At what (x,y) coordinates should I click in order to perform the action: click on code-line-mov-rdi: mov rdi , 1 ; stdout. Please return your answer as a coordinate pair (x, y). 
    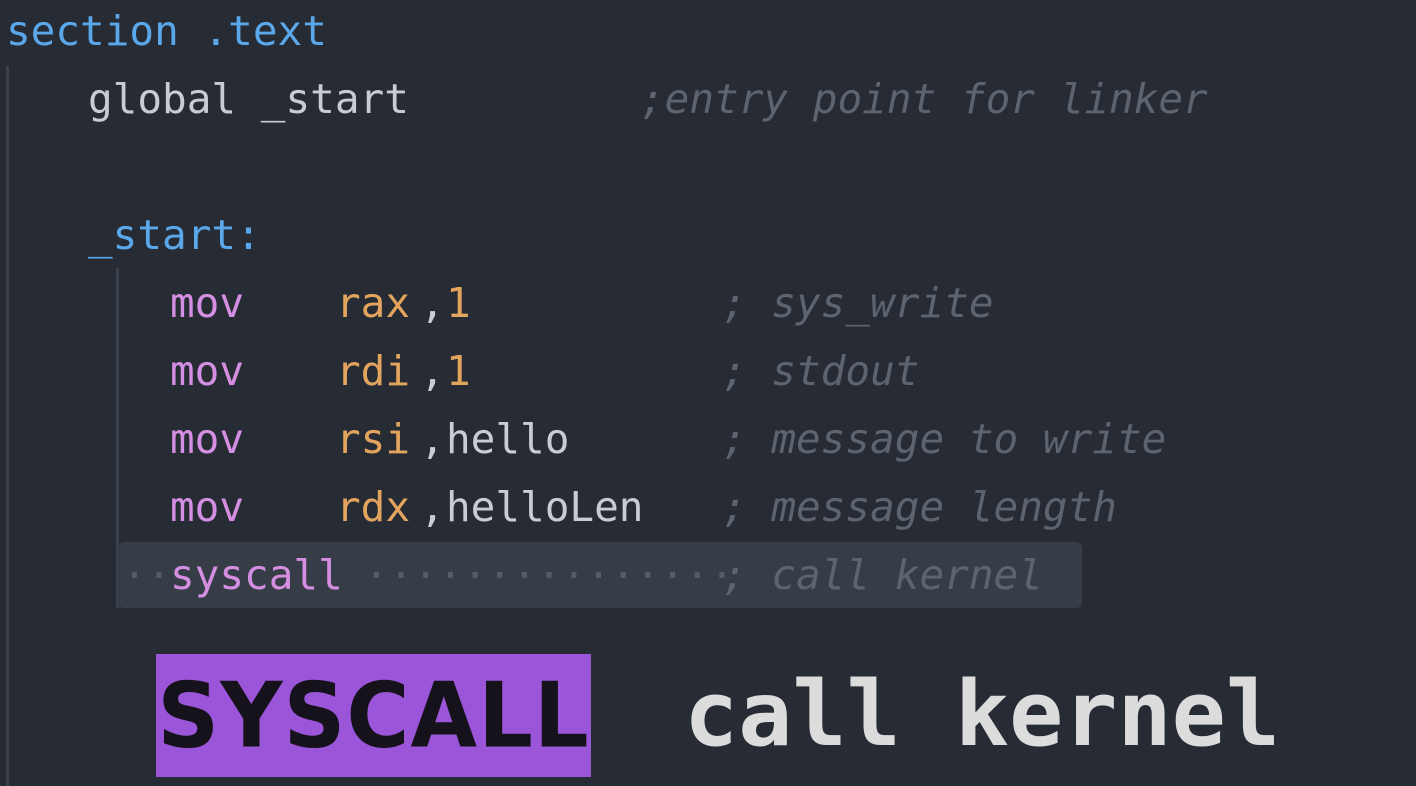
    Looking at the image, I should click on (459, 371).